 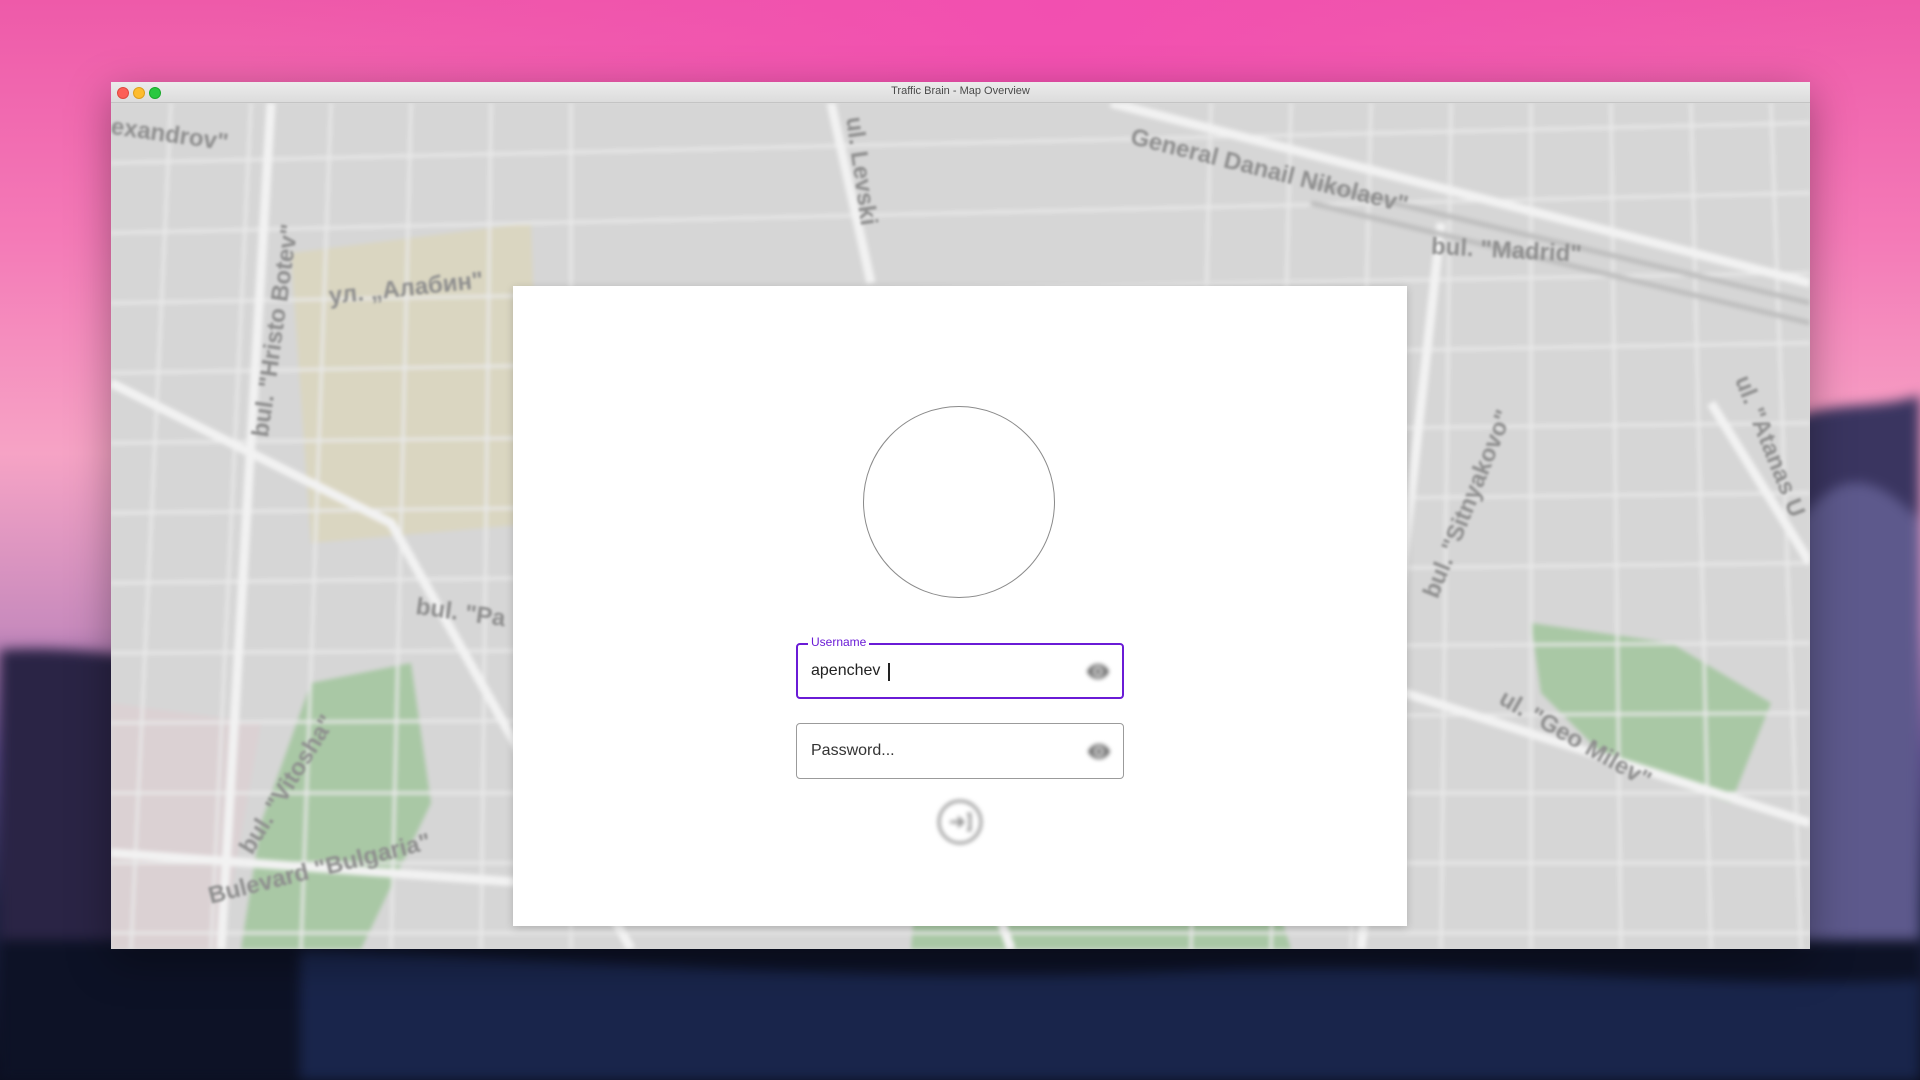 I want to click on login-icon, so click(x=960, y=822).